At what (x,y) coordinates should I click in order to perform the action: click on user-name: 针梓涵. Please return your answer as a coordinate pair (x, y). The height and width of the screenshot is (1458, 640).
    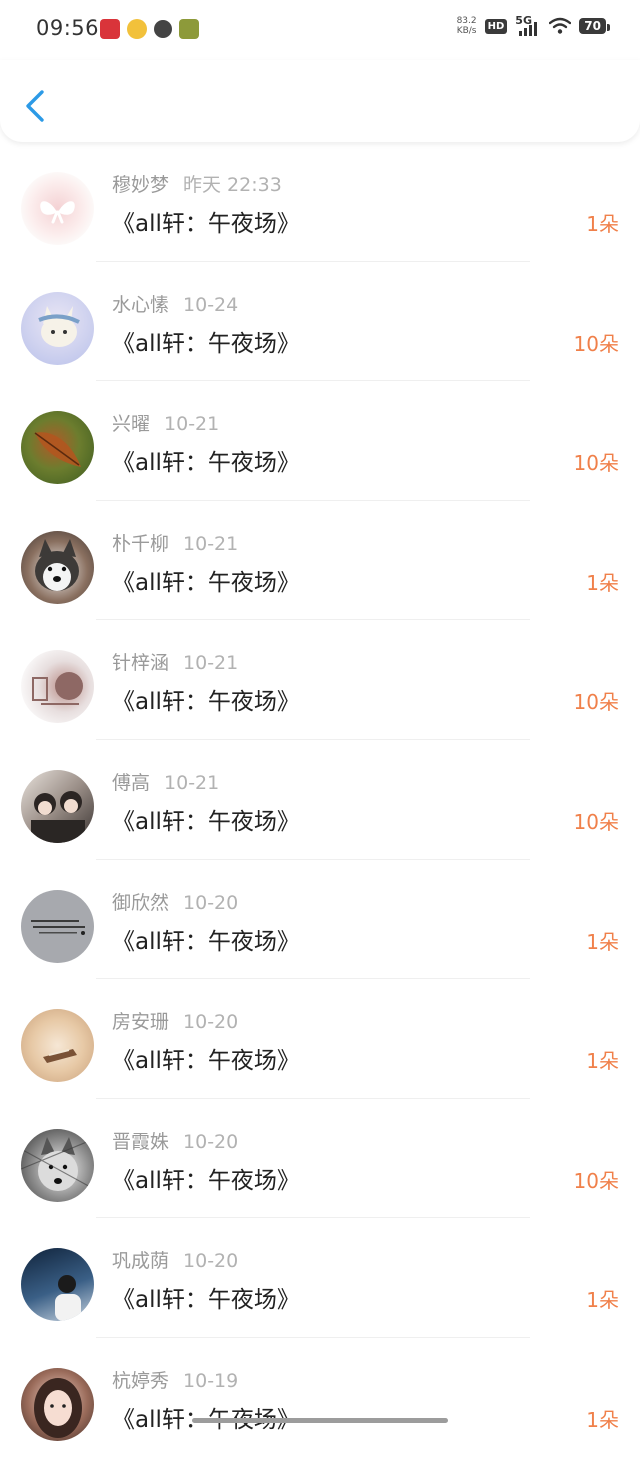
    Looking at the image, I should click on (140, 663).